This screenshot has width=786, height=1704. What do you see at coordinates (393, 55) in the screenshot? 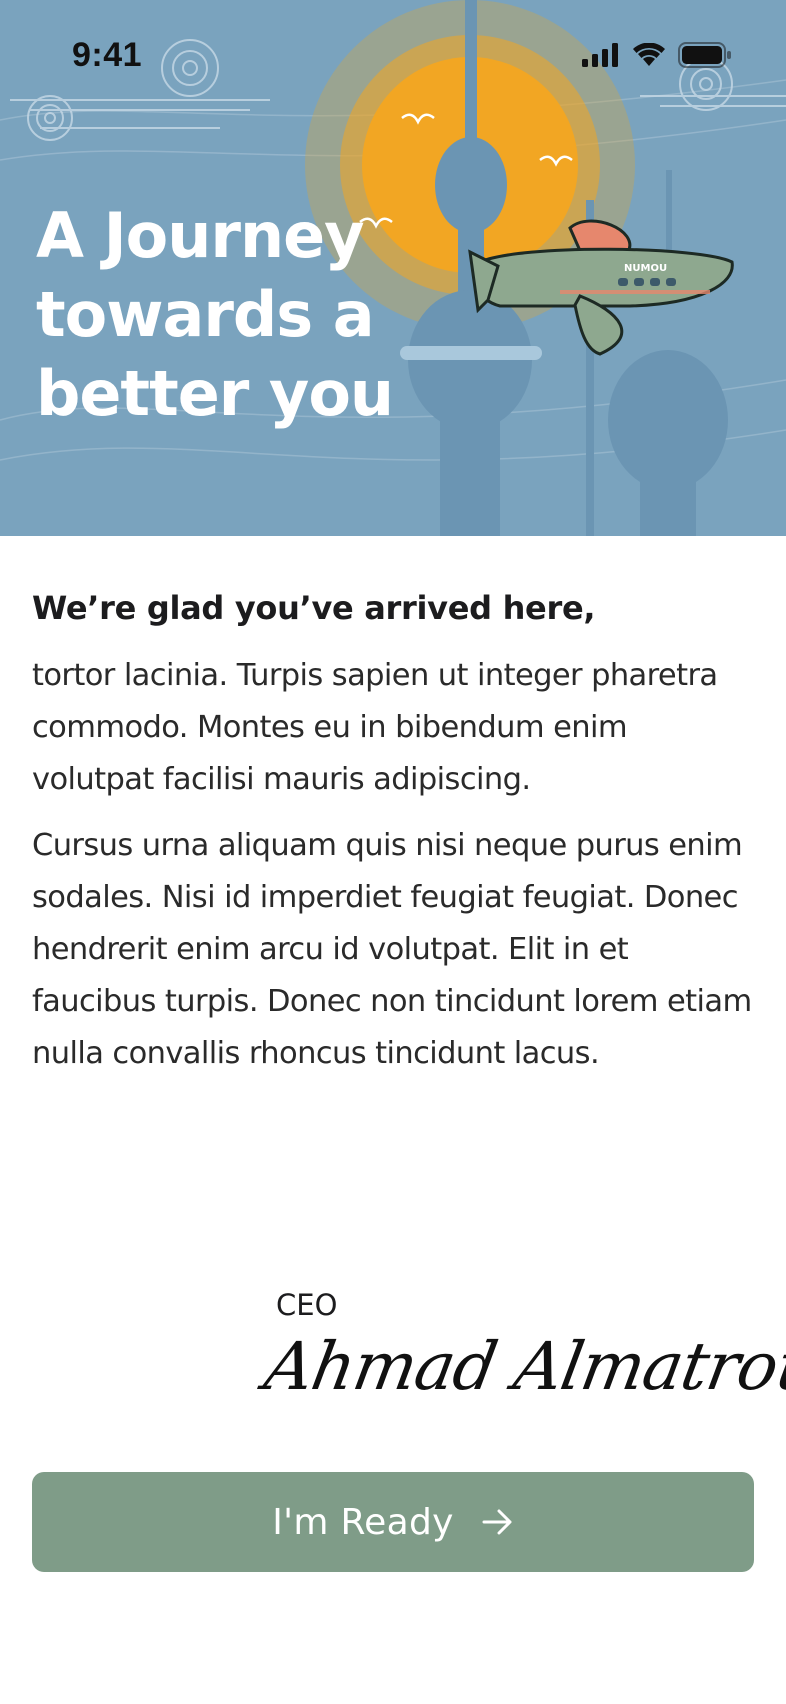
I see `status-bar: 9:41` at bounding box center [393, 55].